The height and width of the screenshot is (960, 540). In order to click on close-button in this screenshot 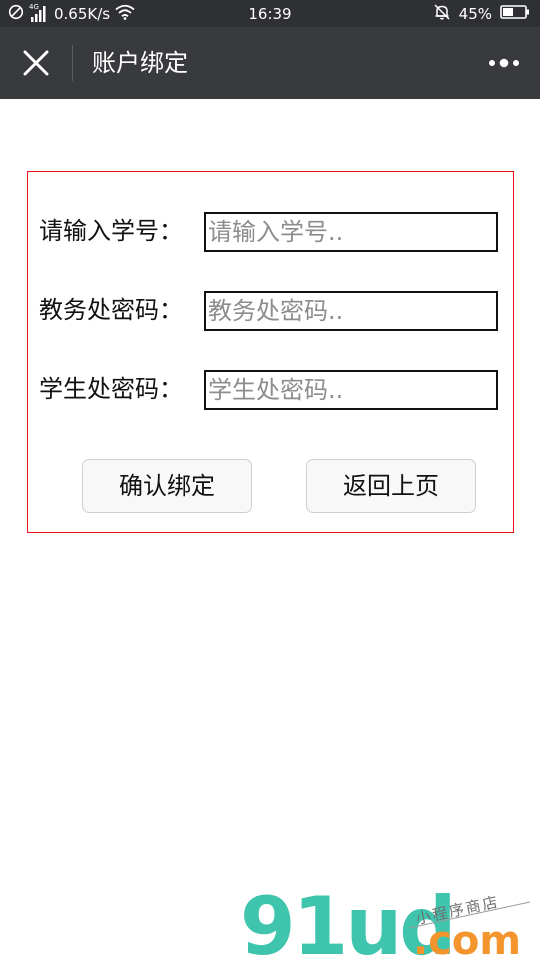, I will do `click(36, 63)`.